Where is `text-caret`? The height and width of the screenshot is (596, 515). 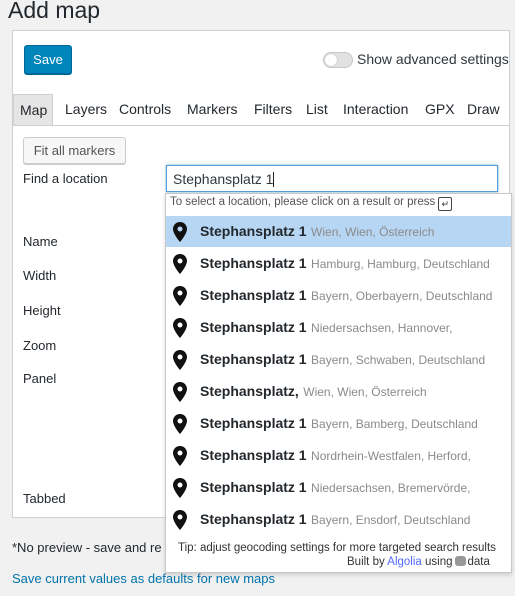 text-caret is located at coordinates (274, 179).